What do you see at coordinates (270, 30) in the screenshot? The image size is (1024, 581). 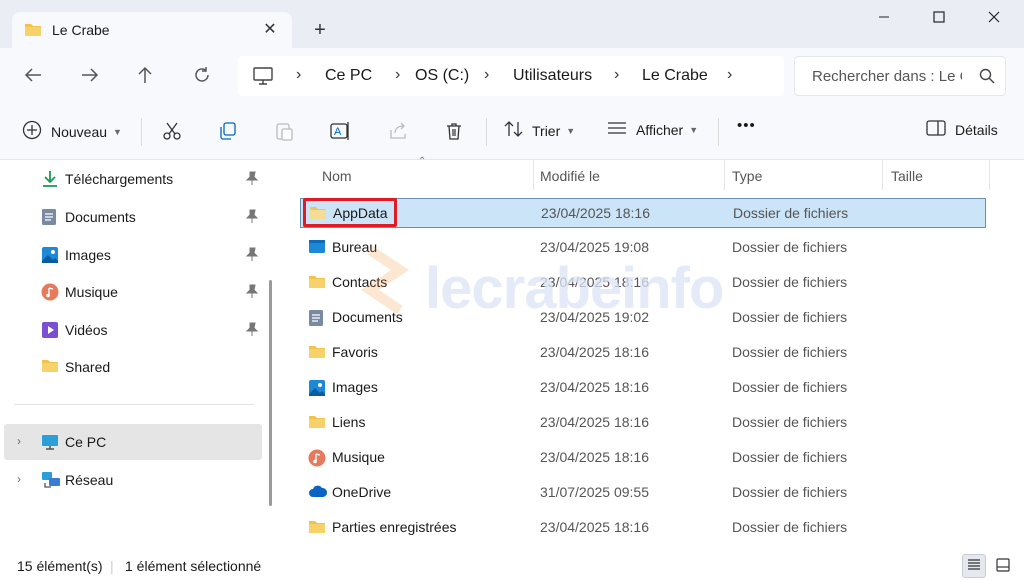 I see `close-tab-button: ✕` at bounding box center [270, 30].